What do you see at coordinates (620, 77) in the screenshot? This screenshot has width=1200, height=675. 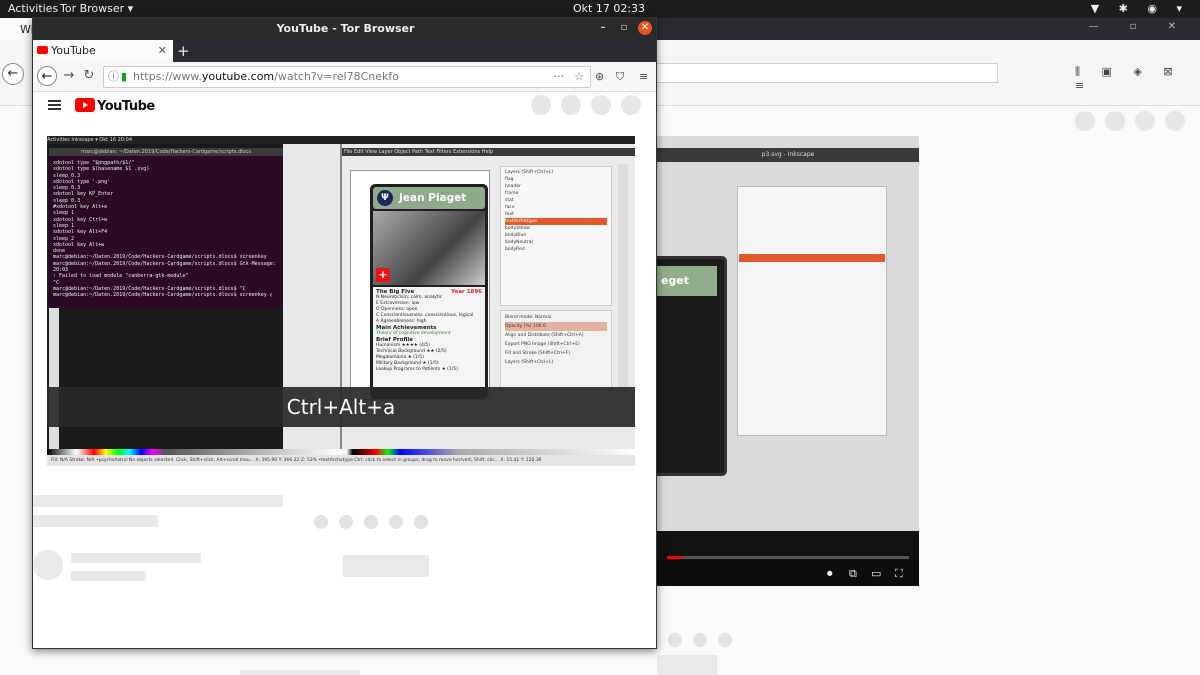 I see `security-shield-icon: ⛉` at bounding box center [620, 77].